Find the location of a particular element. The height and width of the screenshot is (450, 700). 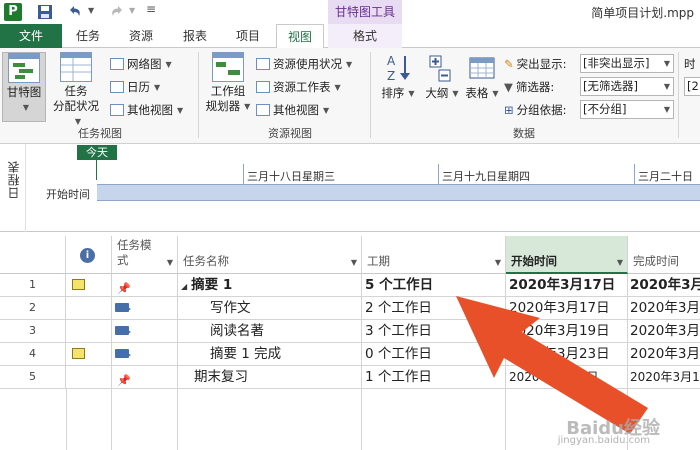

svg-text: Z is located at coordinates (391, 76).